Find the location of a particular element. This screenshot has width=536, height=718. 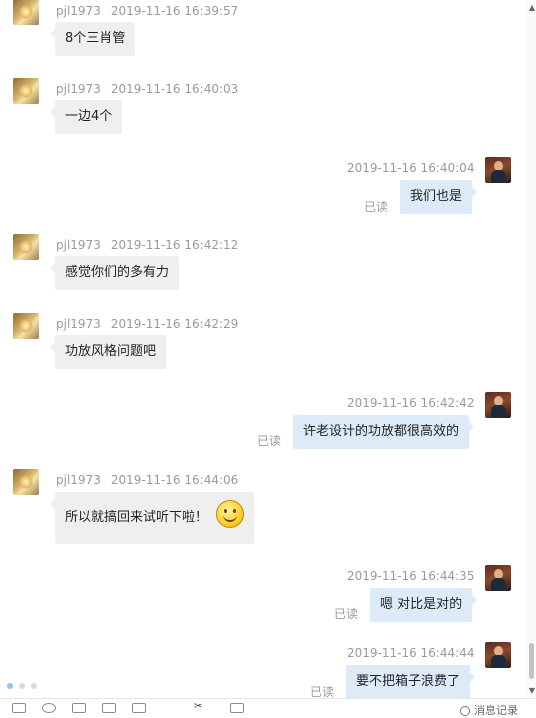

message-time: 2019-11-16 16:42:12 is located at coordinates (174, 245).